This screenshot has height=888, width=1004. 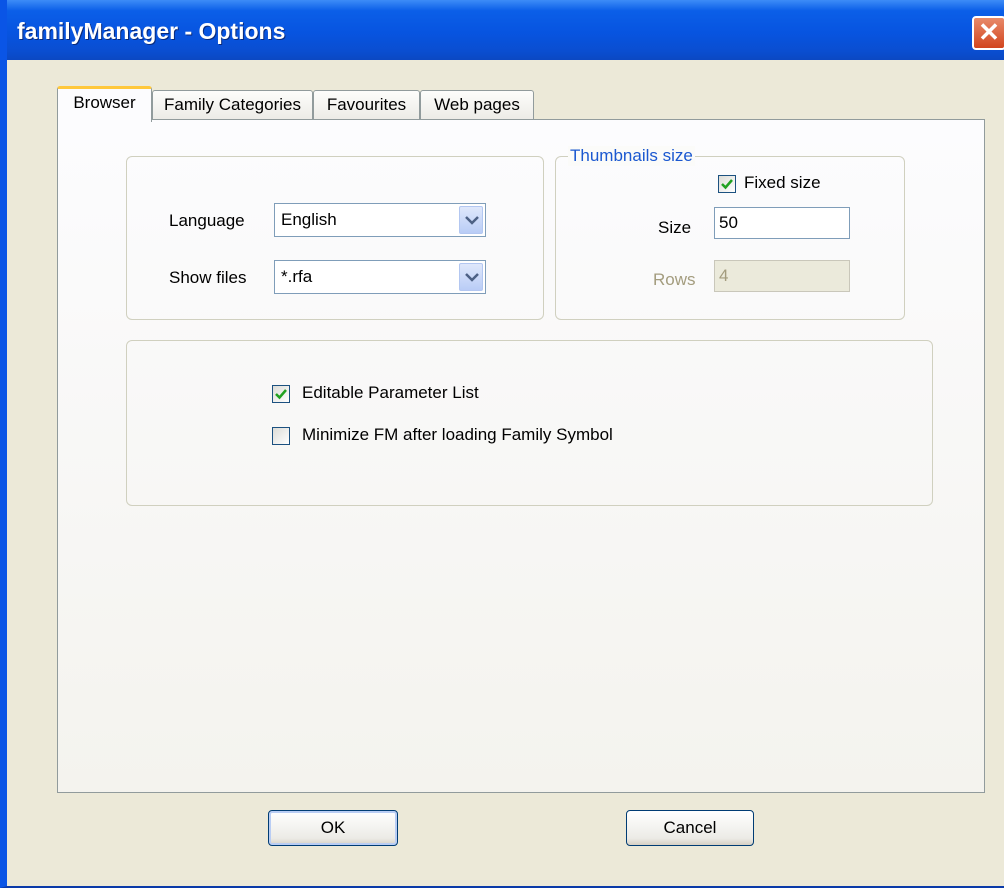 I want to click on minimize-fm-checkbox, so click(x=281, y=436).